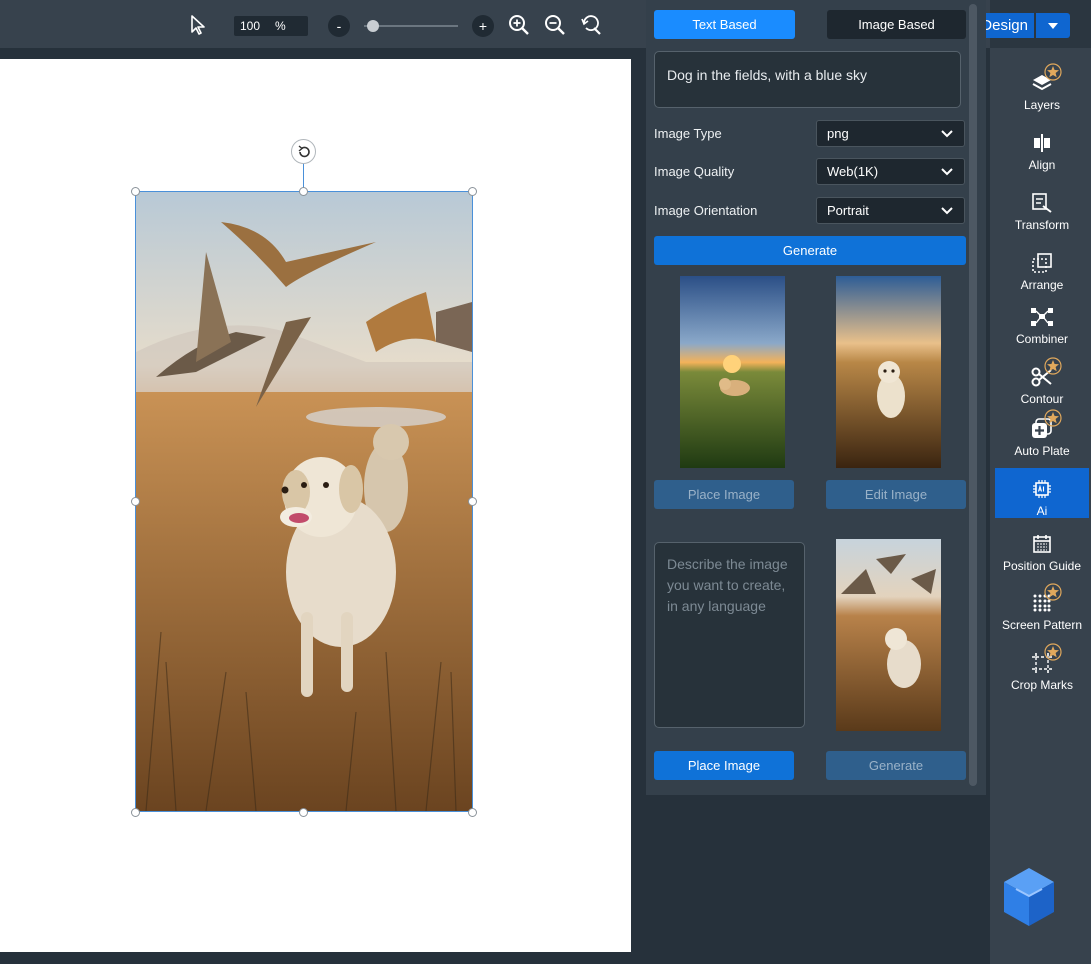  Describe the element at coordinates (1042, 339) in the screenshot. I see `sidebar-item-label: Combiner` at that location.